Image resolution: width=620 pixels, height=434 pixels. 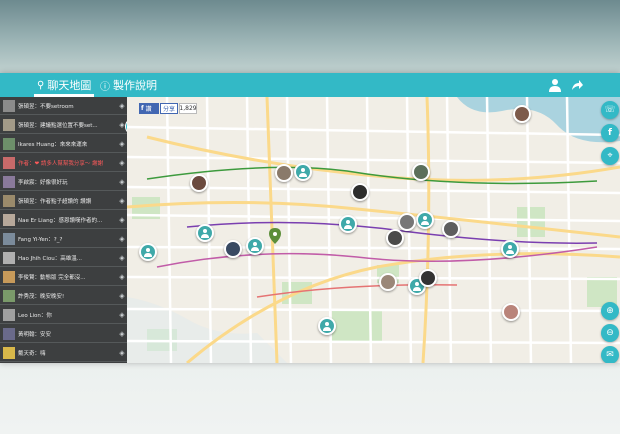 What do you see at coordinates (46, 106) in the screenshot?
I see `chat-message-text: 張碩昱：不要setroom` at bounding box center [46, 106].